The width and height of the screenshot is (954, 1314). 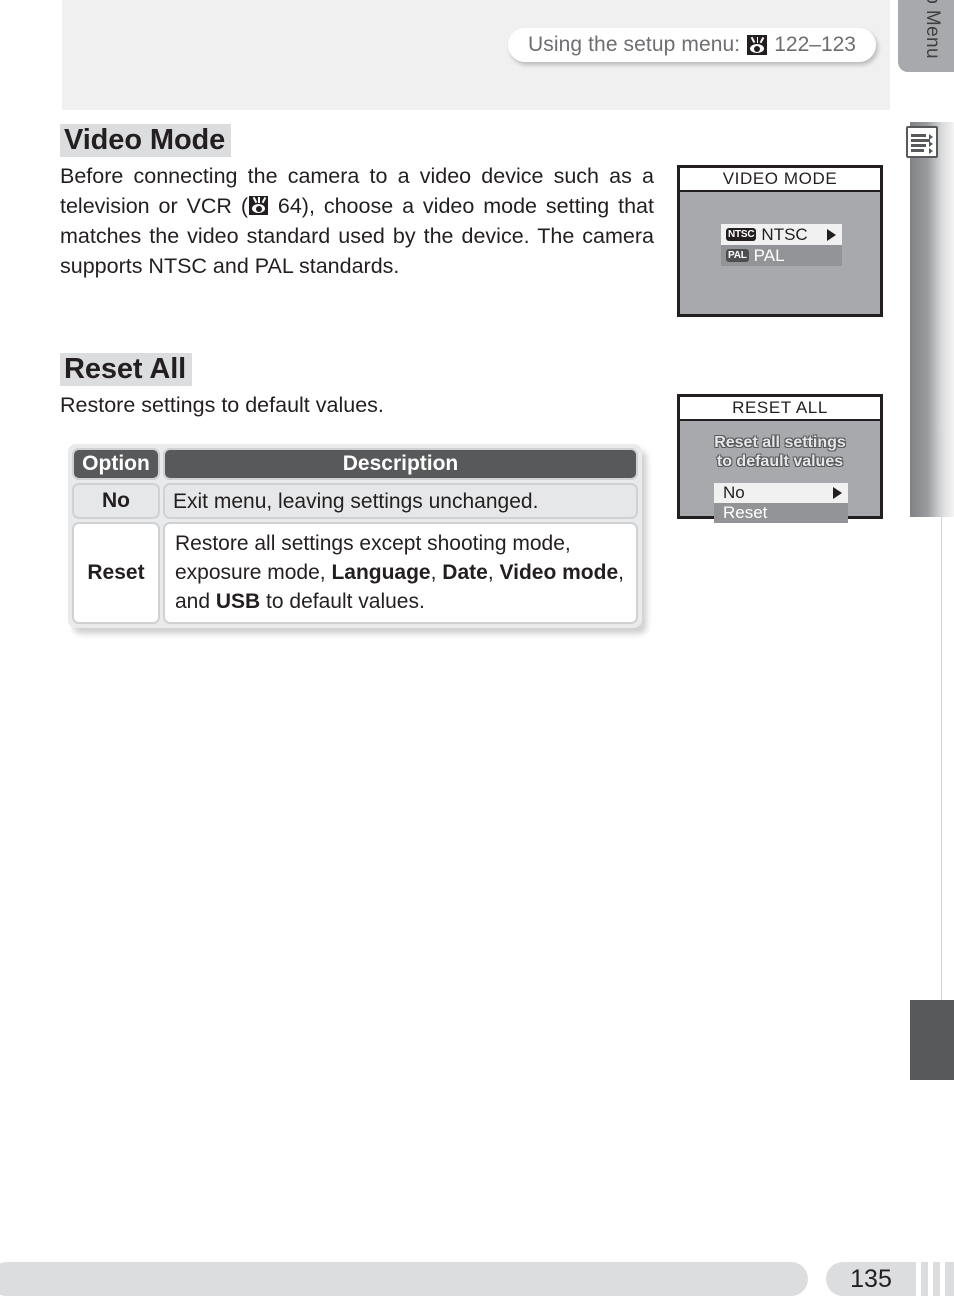 I want to click on reset-all-option-list: No Reset, so click(x=781, y=503).